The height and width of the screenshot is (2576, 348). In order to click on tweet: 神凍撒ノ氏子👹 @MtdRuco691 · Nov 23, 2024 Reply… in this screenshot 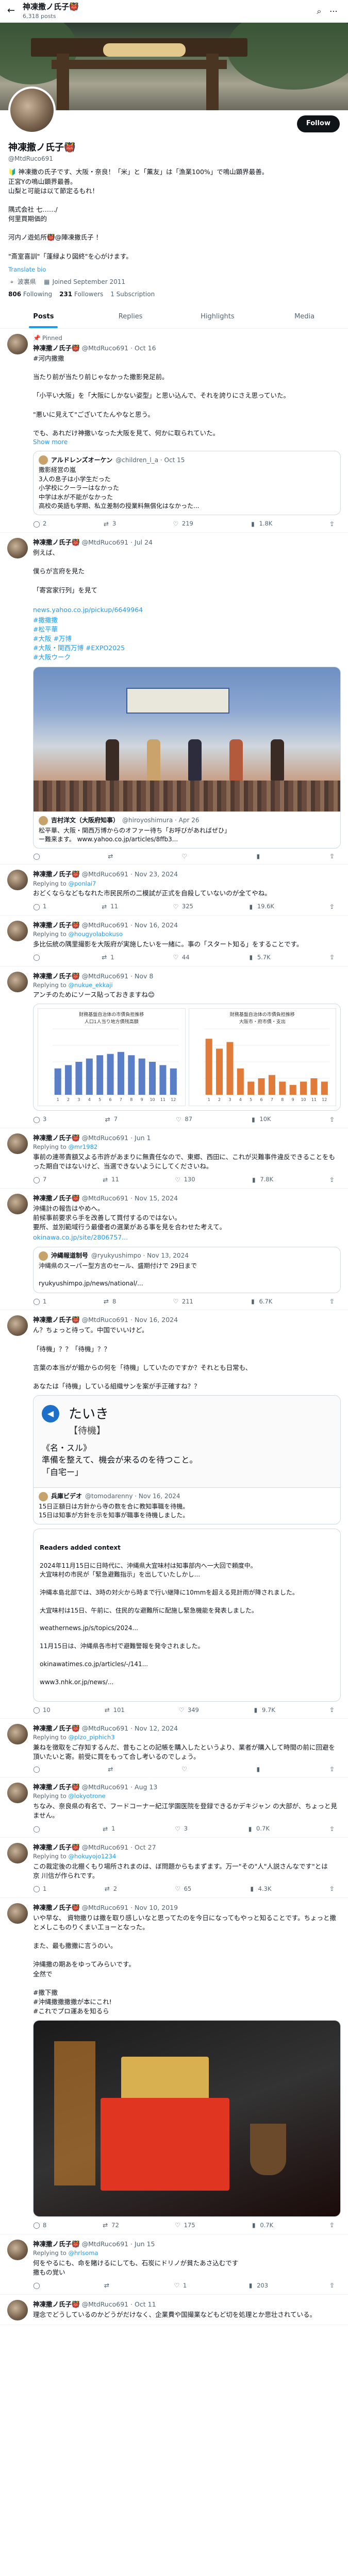, I will do `click(174, 890)`.